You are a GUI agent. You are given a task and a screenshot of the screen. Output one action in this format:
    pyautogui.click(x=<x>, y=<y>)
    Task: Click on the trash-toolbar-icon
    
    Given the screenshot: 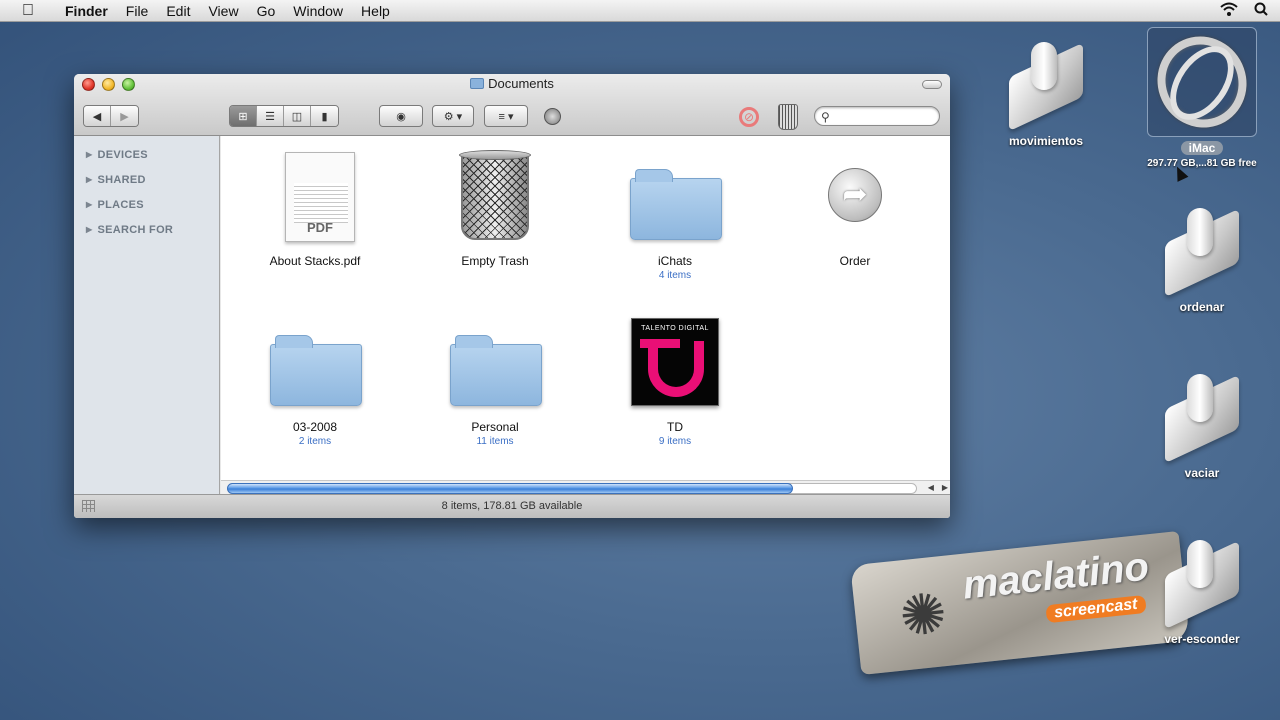 What is the action you would take?
    pyautogui.click(x=788, y=117)
    